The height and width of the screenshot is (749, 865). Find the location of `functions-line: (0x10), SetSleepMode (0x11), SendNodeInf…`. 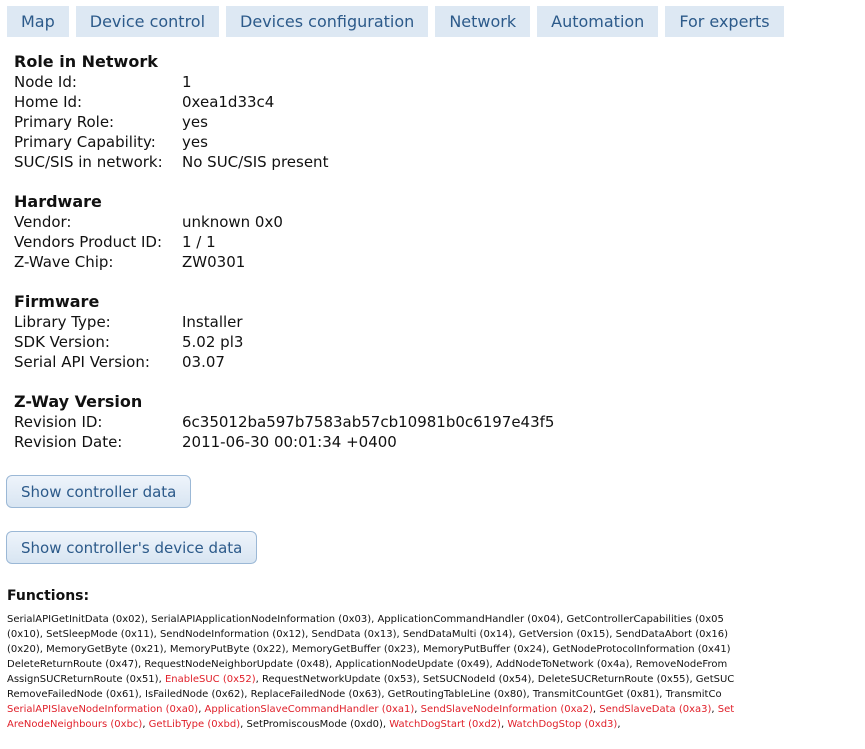

functions-line: (0x10), SetSleepMode (0x11), SendNodeInf… is located at coordinates (436, 634).